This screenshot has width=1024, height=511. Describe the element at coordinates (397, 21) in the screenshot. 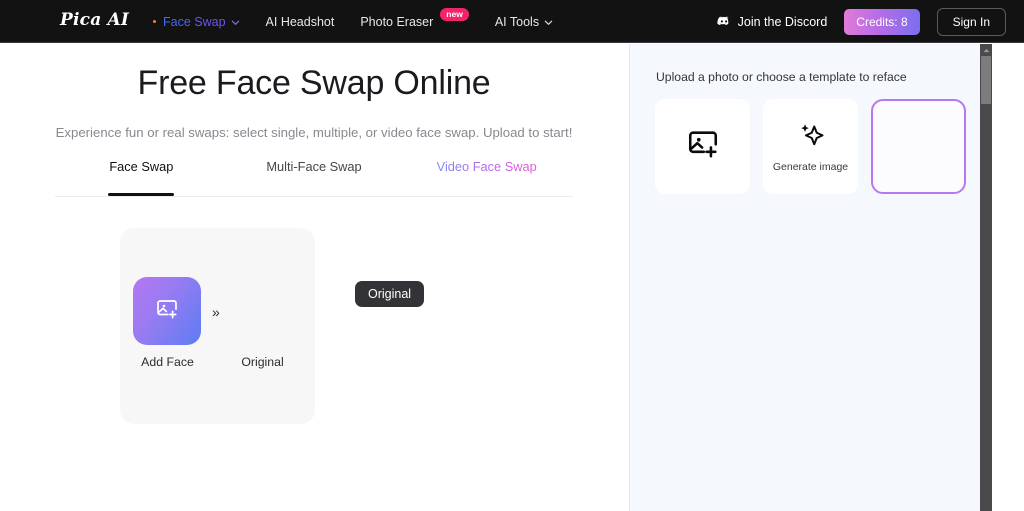

I see `nav-item-photo-eraser-label: Photo Eraser` at that location.